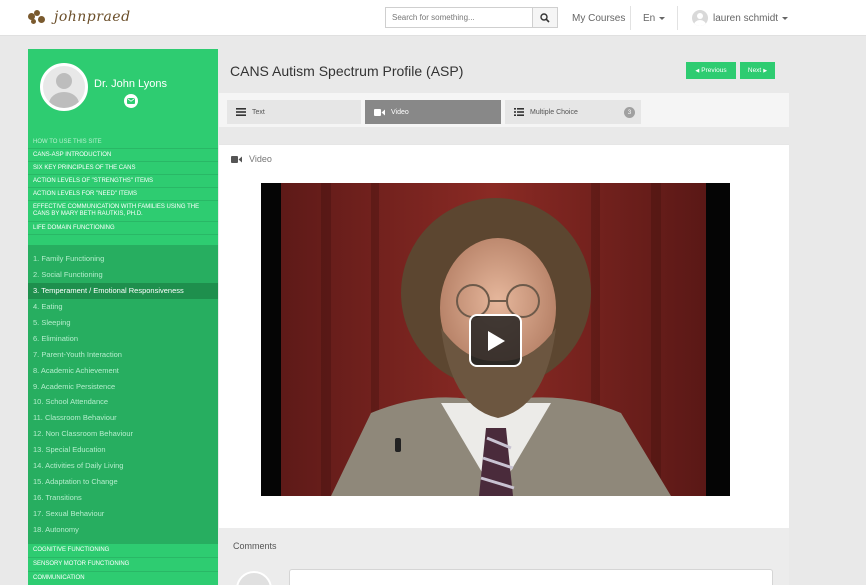 The height and width of the screenshot is (585, 866). What do you see at coordinates (697, 70) in the screenshot?
I see `chevron-left-icon: ◀` at bounding box center [697, 70].